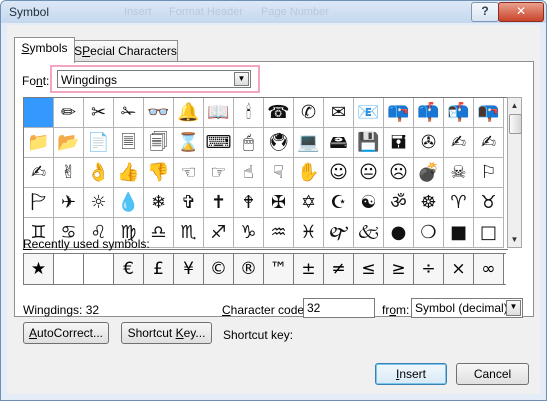 The height and width of the screenshot is (401, 547). What do you see at coordinates (129, 203) in the screenshot?
I see `symbol-cell: 💧` at bounding box center [129, 203].